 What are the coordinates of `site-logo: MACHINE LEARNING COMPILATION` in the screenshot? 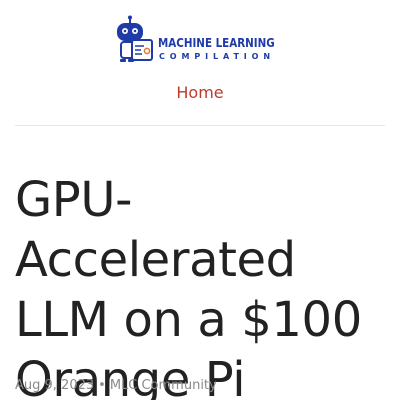 It's located at (201, 39).